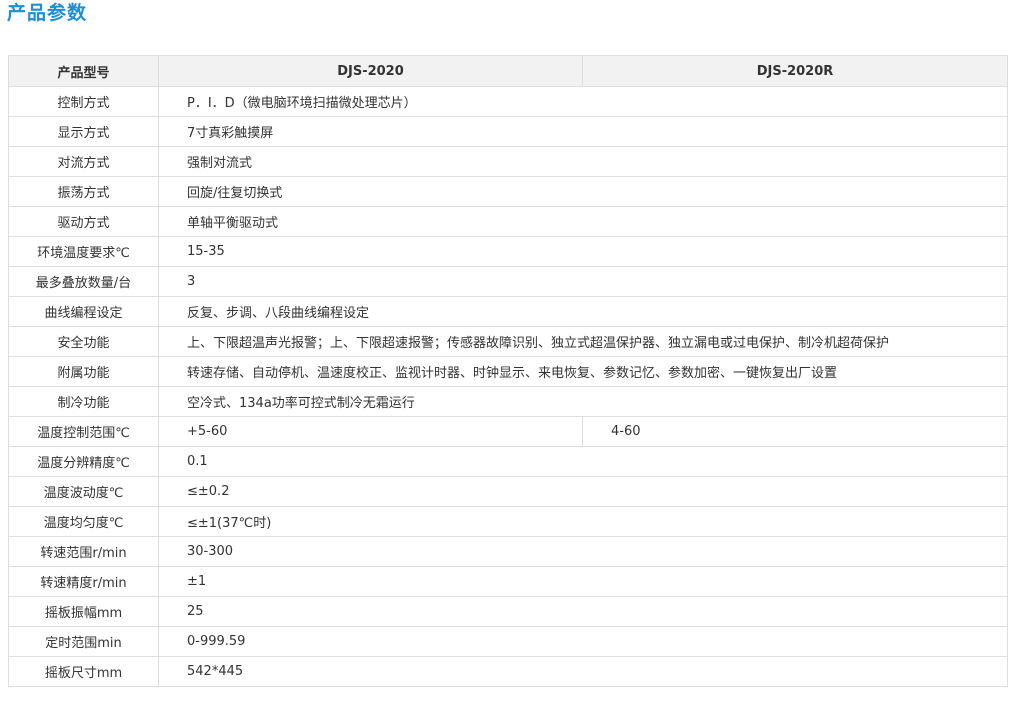 The width and height of the screenshot is (1010, 704). I want to click on table-row: 最多叠放数量/台 3, so click(508, 281).